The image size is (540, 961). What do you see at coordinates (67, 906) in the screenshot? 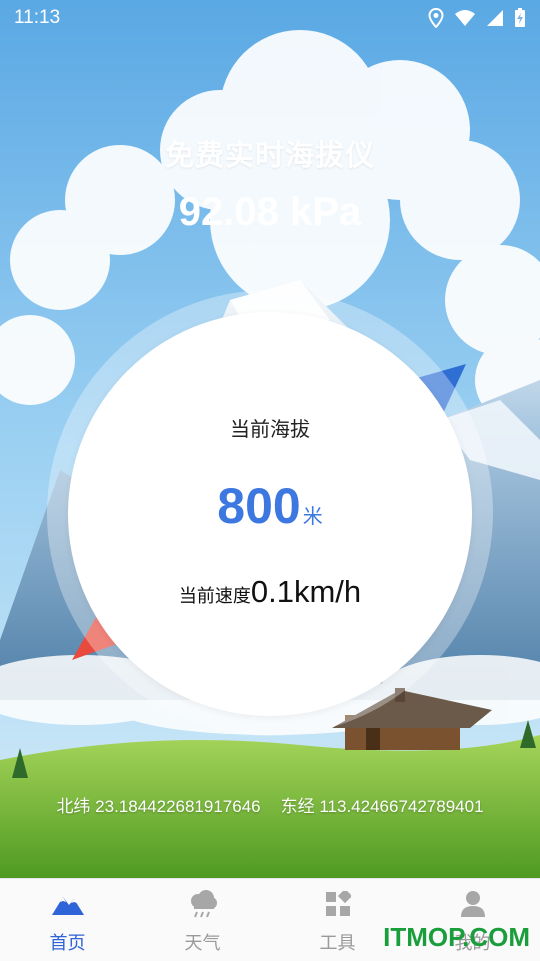
I see `mountain-icon` at bounding box center [67, 906].